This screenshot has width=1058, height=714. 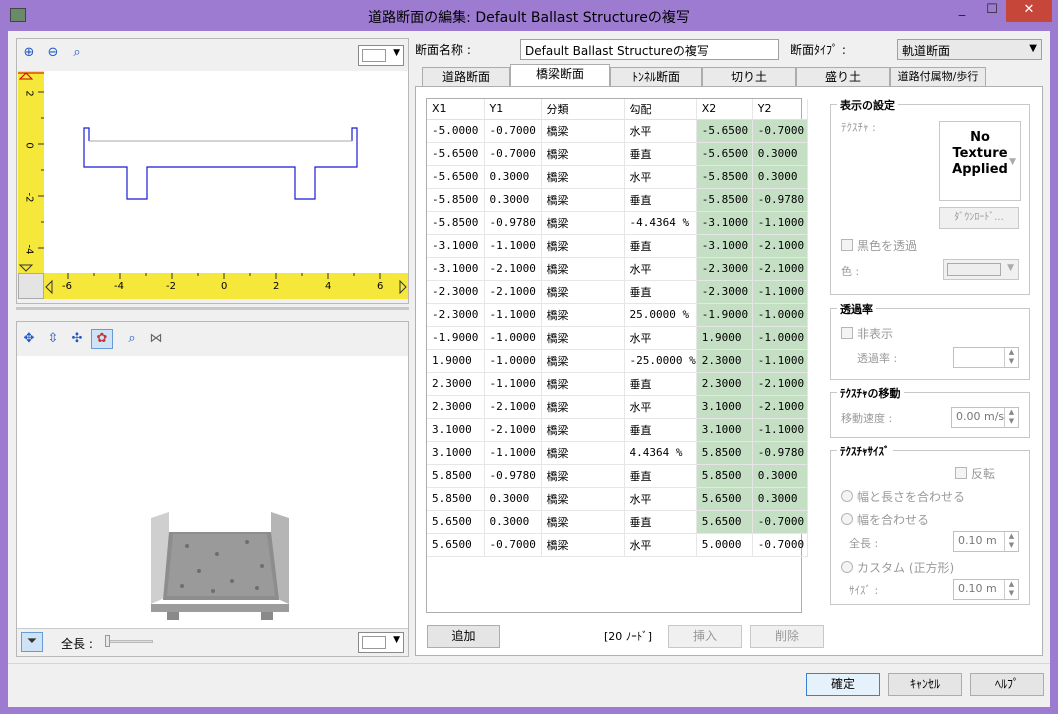 What do you see at coordinates (456, 269) in the screenshot?
I see `cell-x1: -3.1000` at bounding box center [456, 269].